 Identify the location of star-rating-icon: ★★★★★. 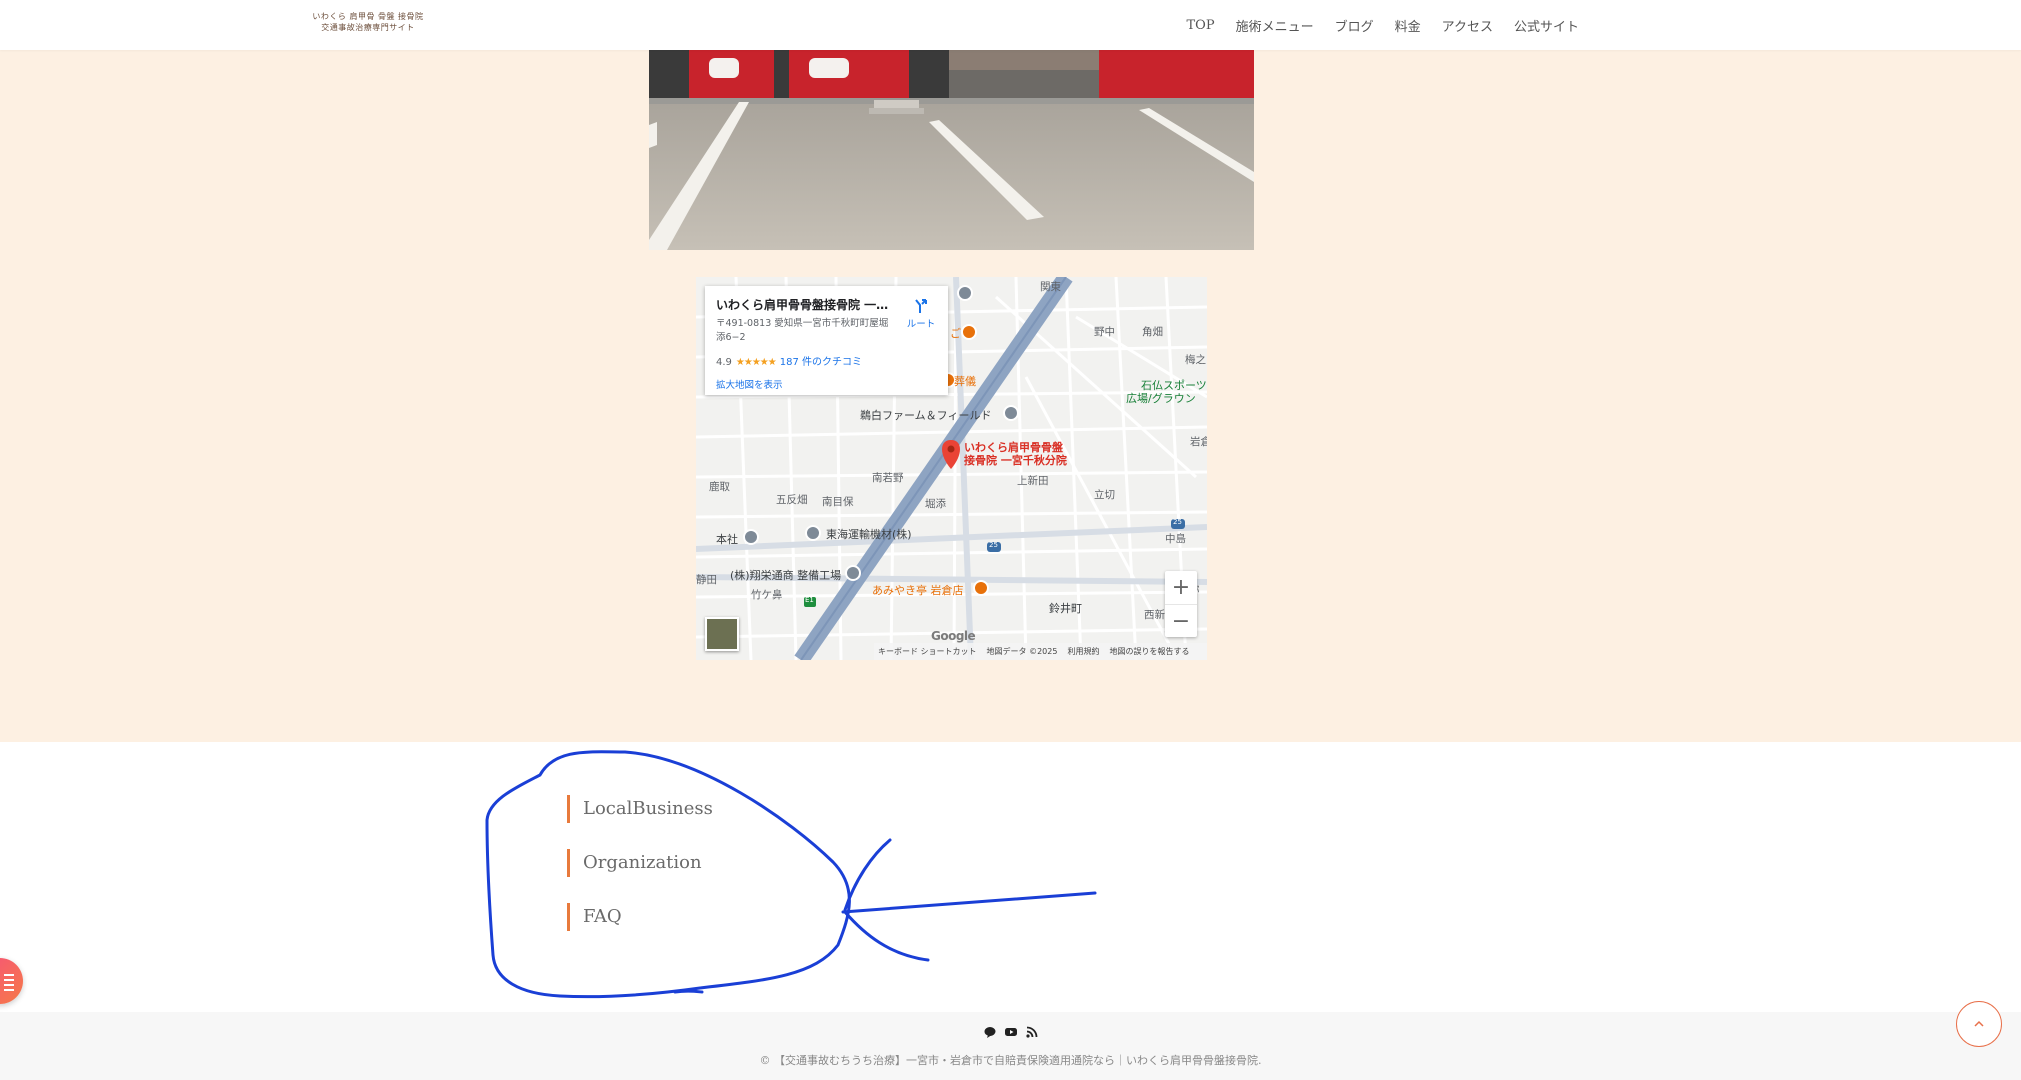
(756, 362).